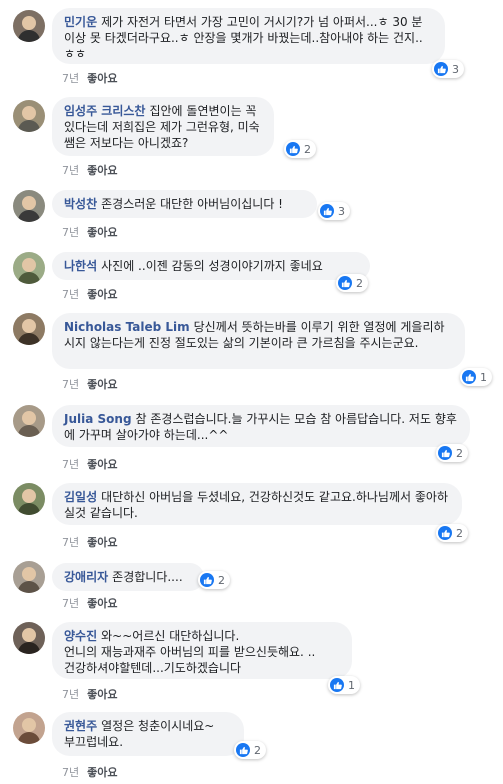  What do you see at coordinates (80, 22) in the screenshot?
I see `comment-author: 민기운` at bounding box center [80, 22].